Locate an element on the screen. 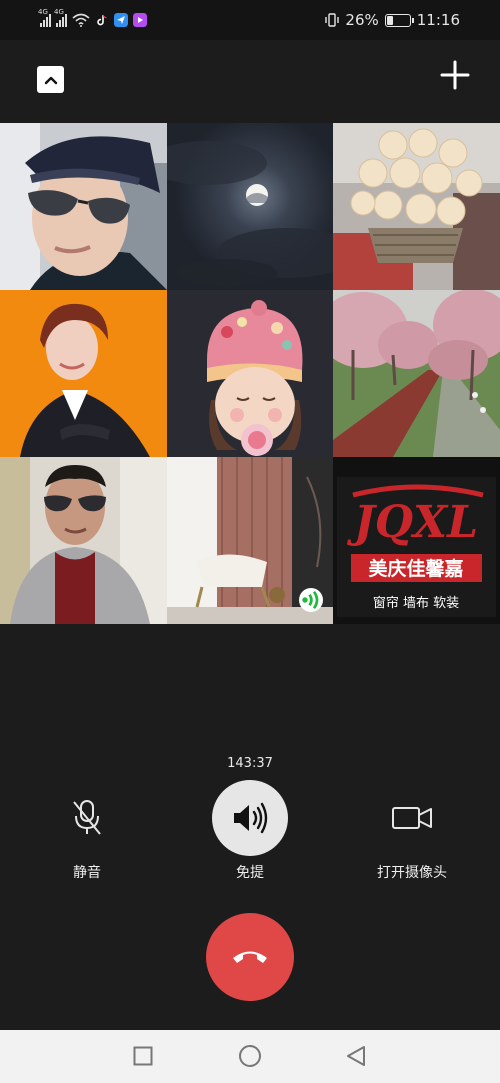  circle-icon is located at coordinates (250, 1056).